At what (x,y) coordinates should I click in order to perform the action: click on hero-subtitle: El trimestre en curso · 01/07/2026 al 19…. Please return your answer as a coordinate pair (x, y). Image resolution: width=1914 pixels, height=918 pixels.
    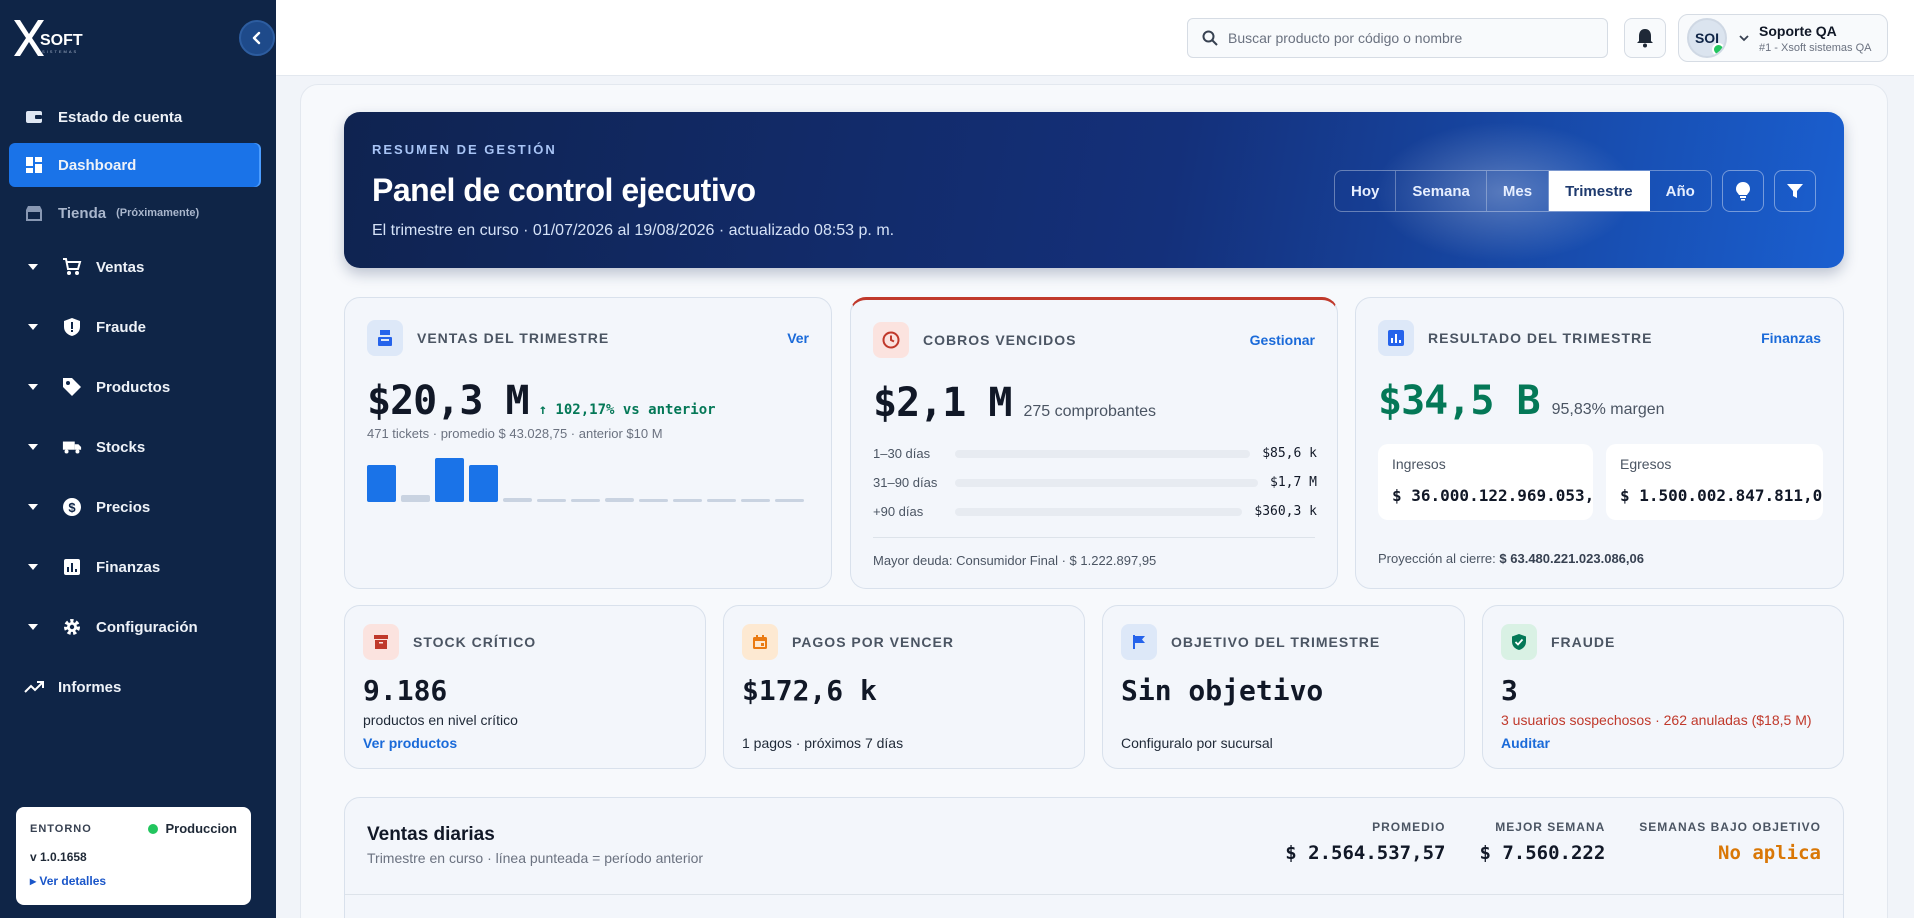
    Looking at the image, I should click on (633, 230).